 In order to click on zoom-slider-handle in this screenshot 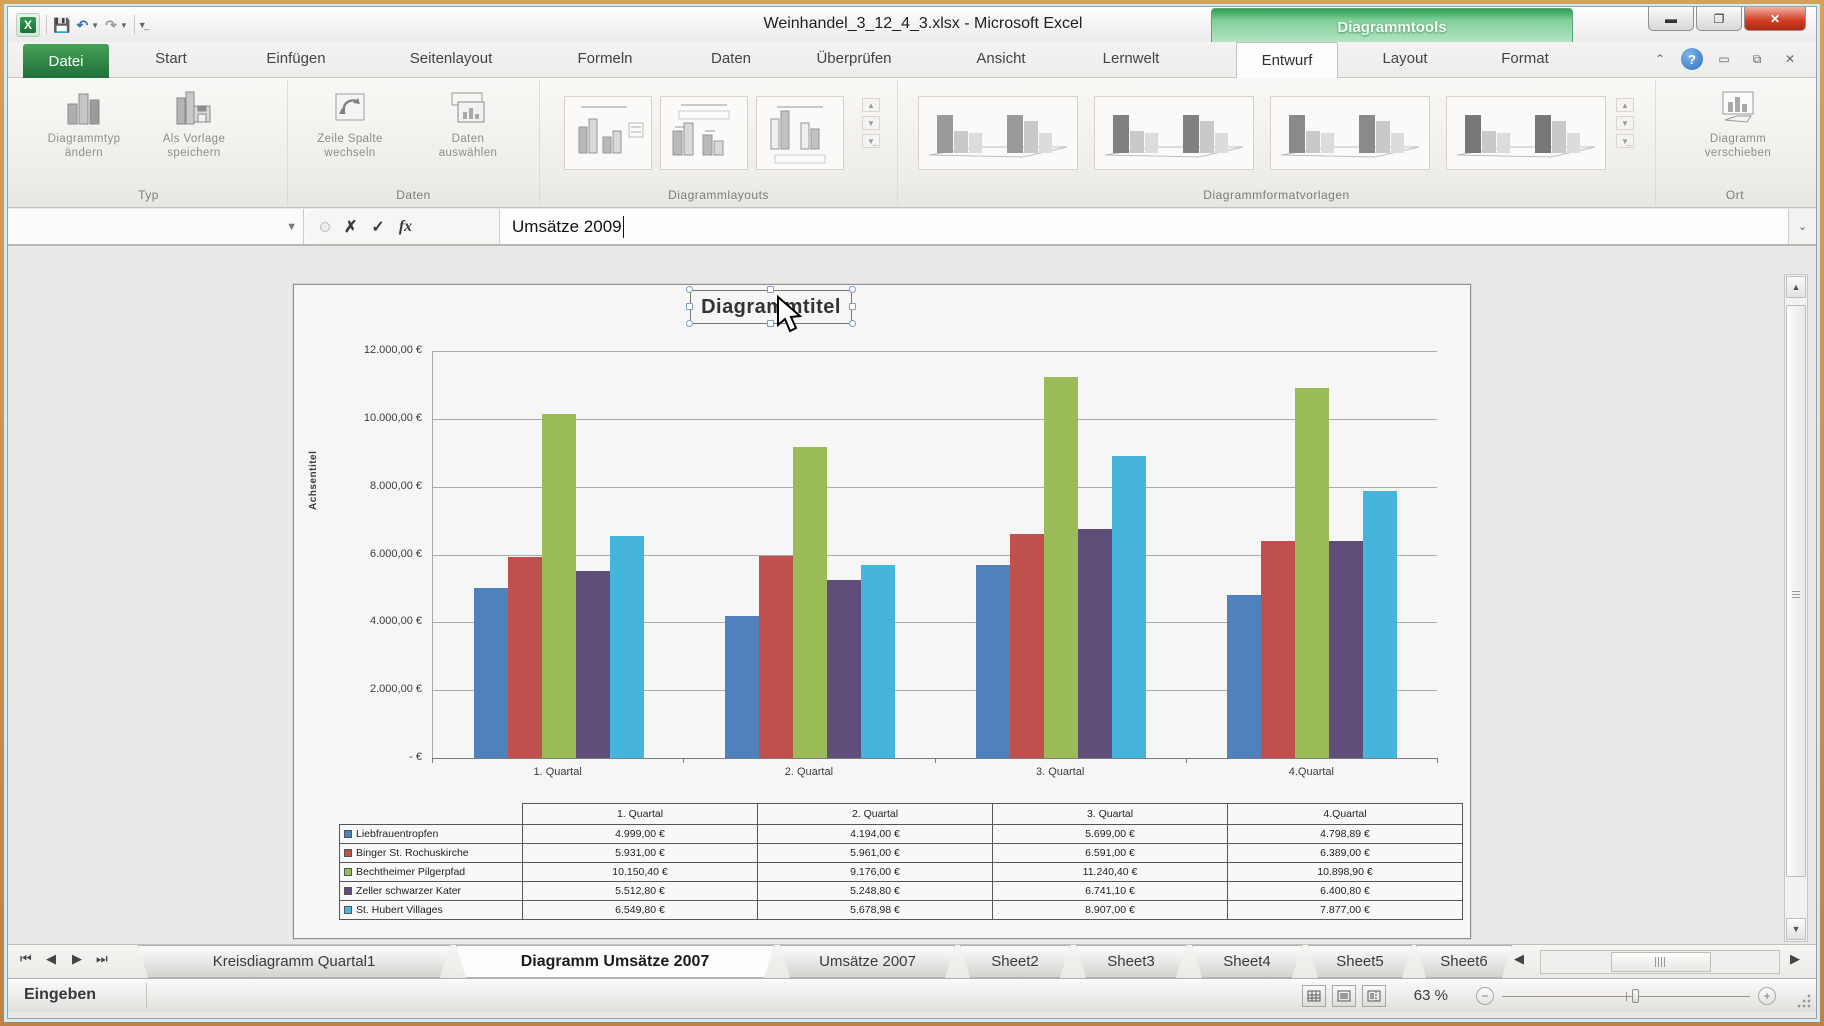, I will do `click(1635, 996)`.